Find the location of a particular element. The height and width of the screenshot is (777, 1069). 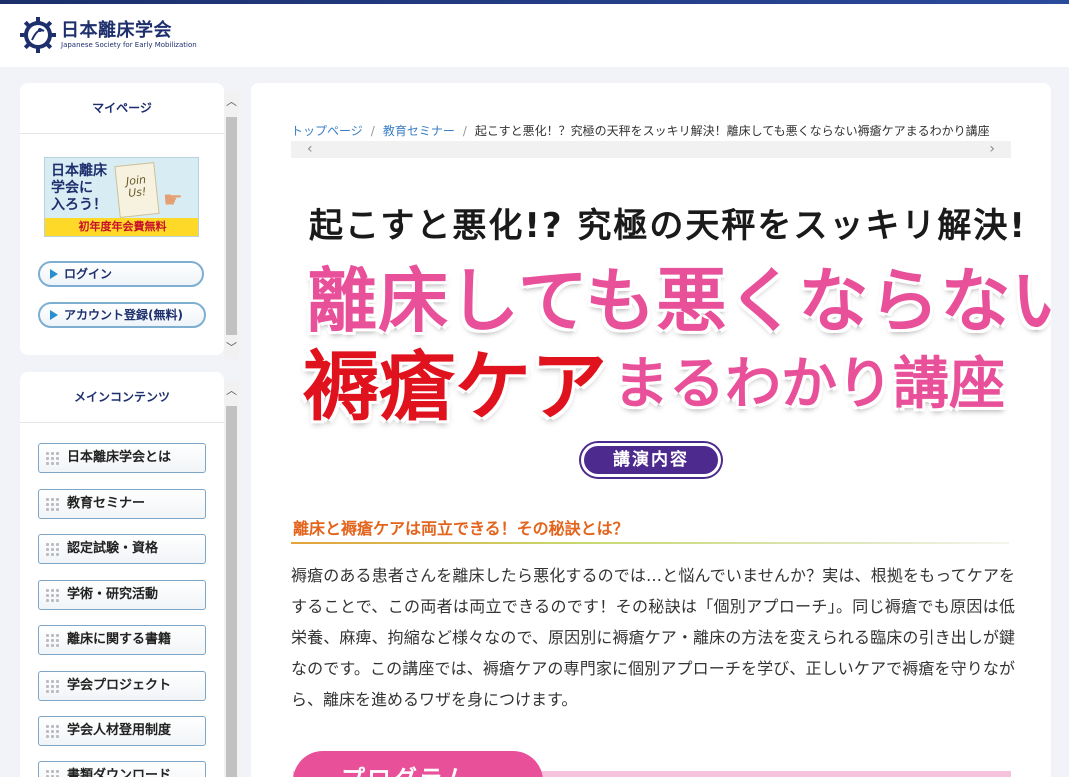

hero-title-pressure-ulcer: 褥瘡ケア is located at coordinates (455, 386).